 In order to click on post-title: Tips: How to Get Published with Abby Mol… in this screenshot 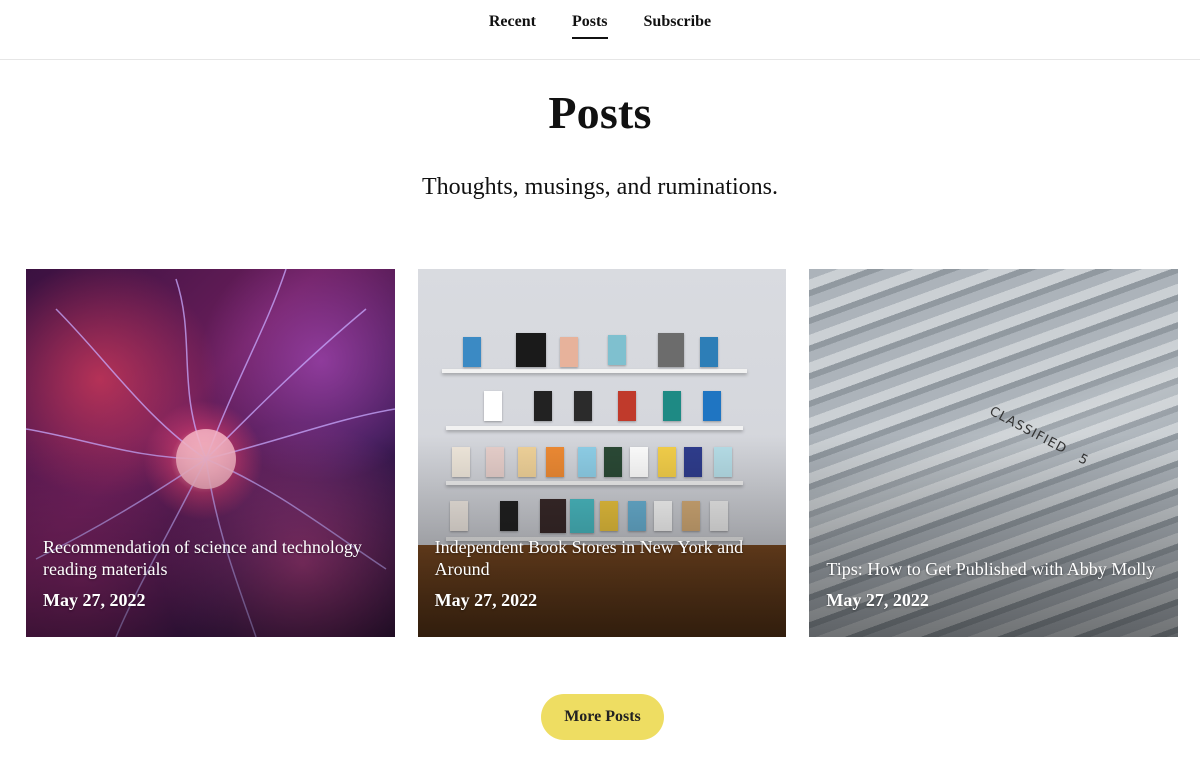, I will do `click(993, 569)`.